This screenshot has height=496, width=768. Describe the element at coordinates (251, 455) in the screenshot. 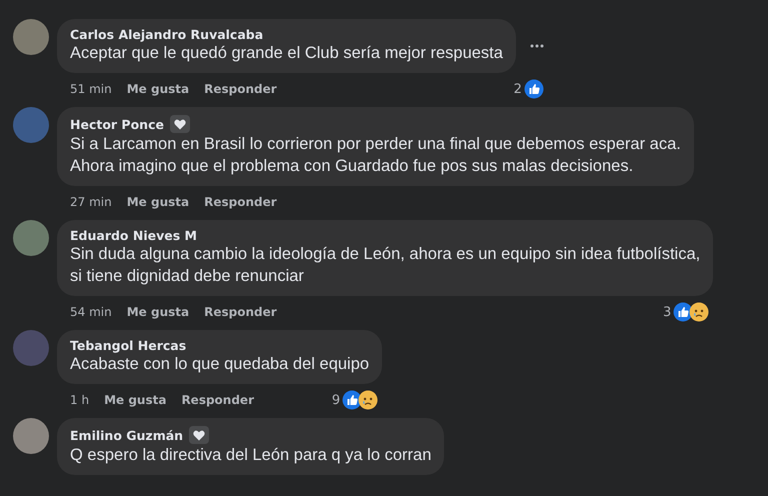

I see `comment-text: Q espero la directiva del León para q ya lo corran` at that location.